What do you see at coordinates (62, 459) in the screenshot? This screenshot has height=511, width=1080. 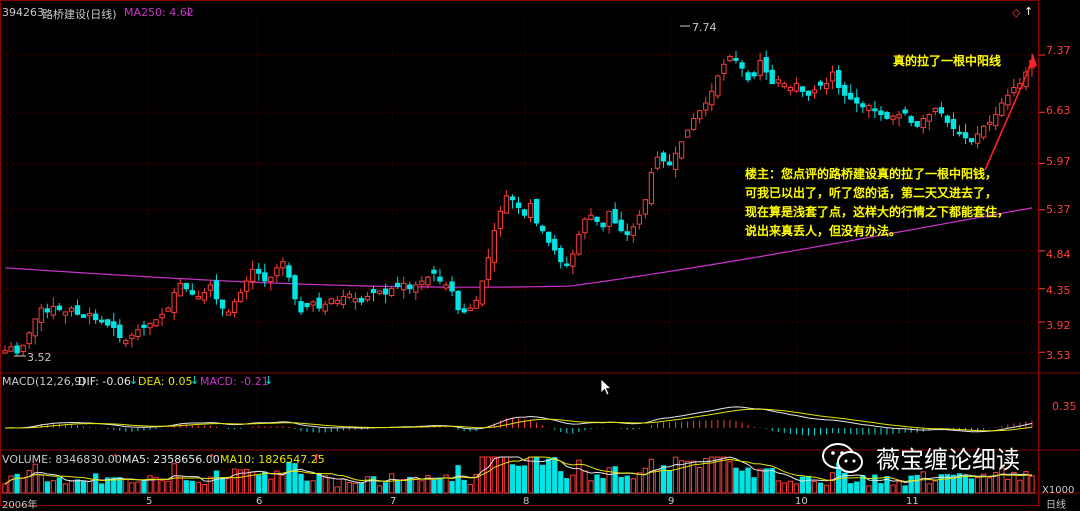 I see `volume-value: VOLUME: 8346830.00` at bounding box center [62, 459].